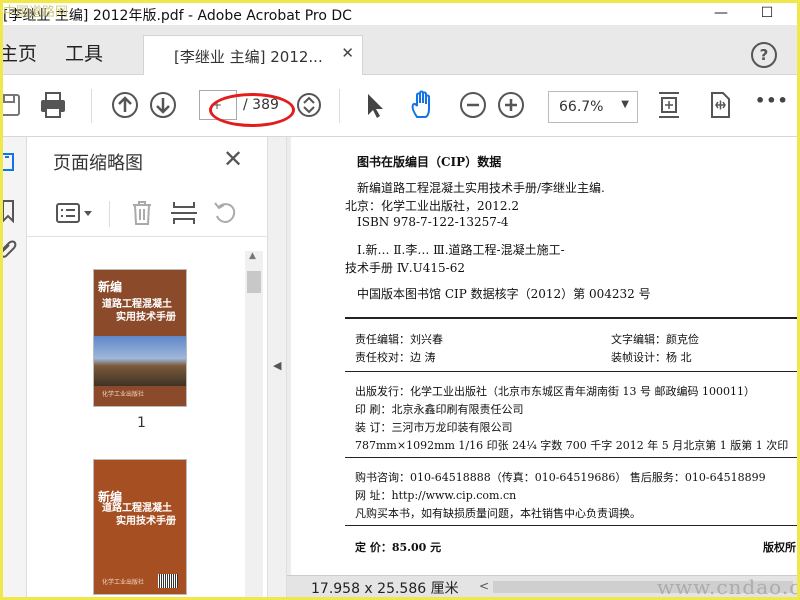 This screenshot has height=600, width=800. I want to click on cip-line: 新编道路工程混凝土实用技术手册/李继业主编., so click(481, 188).